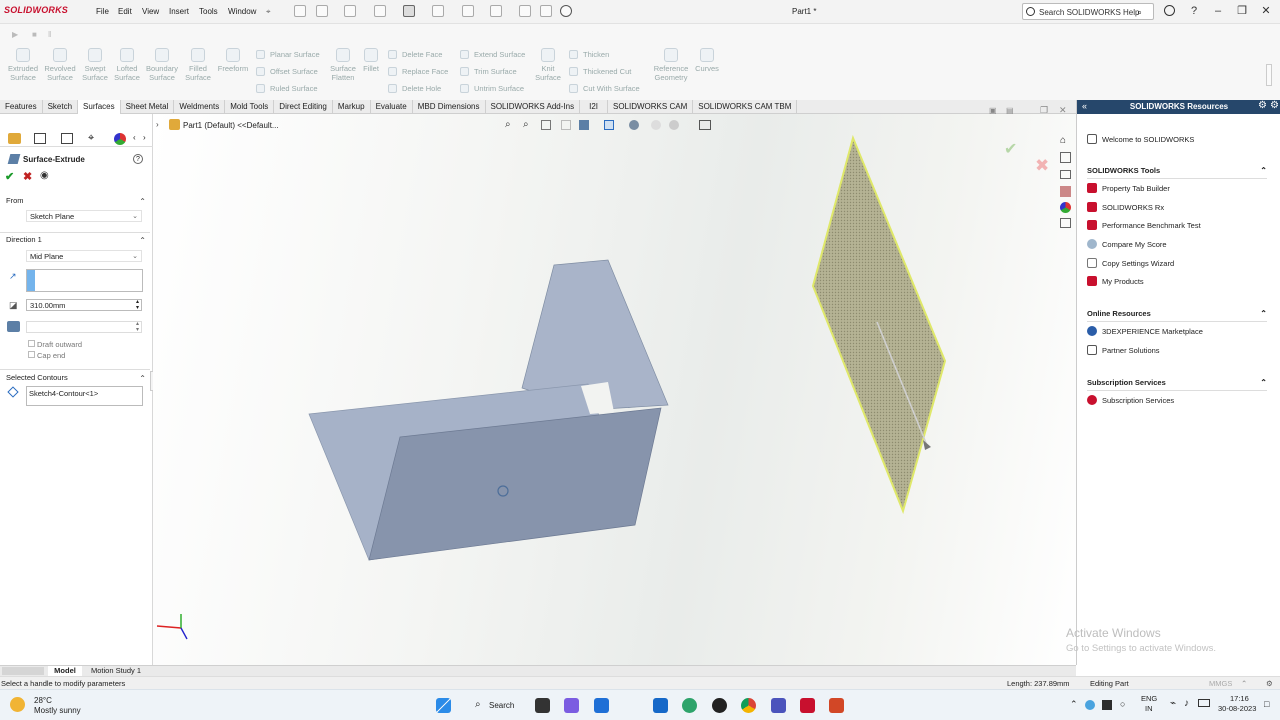 The image size is (1280, 720). Describe the element at coordinates (242, 11) in the screenshot. I see `menu-window: Window` at that location.